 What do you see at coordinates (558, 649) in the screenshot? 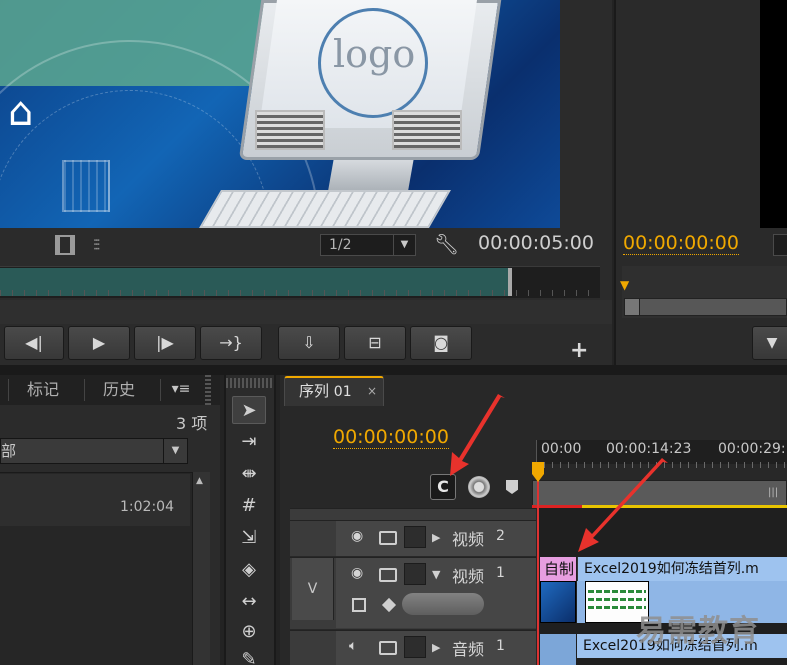
I see `audio-clip-start` at bounding box center [558, 649].